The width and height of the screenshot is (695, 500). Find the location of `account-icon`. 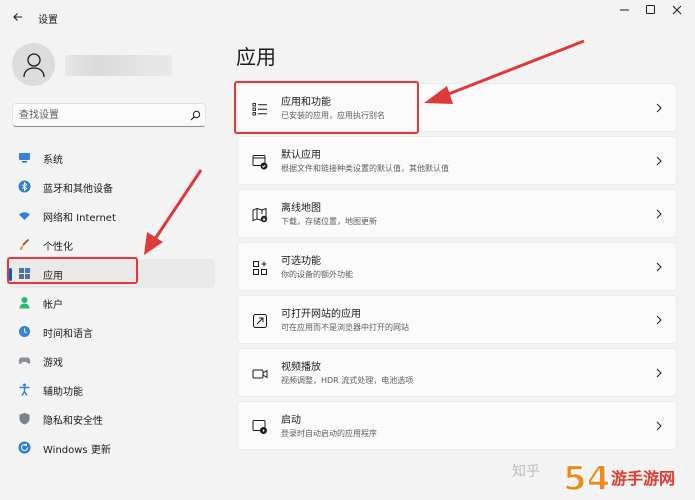

account-icon is located at coordinates (24, 303).